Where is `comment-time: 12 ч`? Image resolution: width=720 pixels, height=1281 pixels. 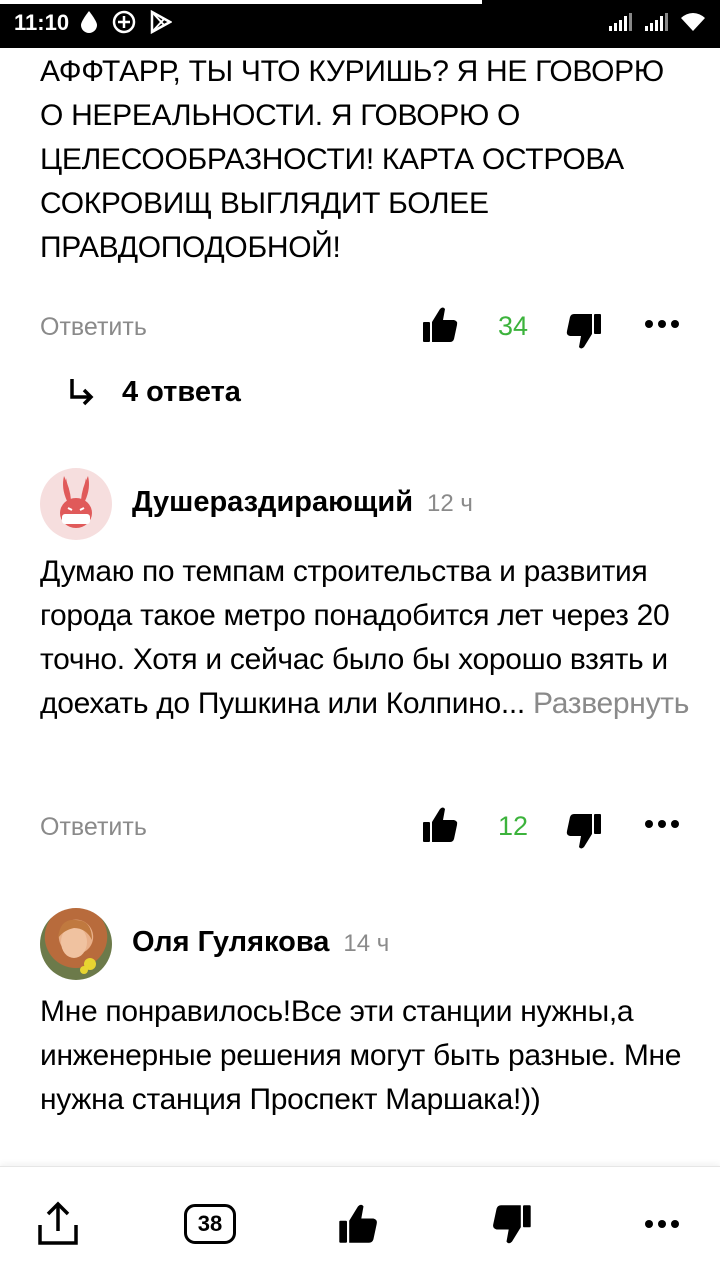 comment-time: 12 ч is located at coordinates (450, 503).